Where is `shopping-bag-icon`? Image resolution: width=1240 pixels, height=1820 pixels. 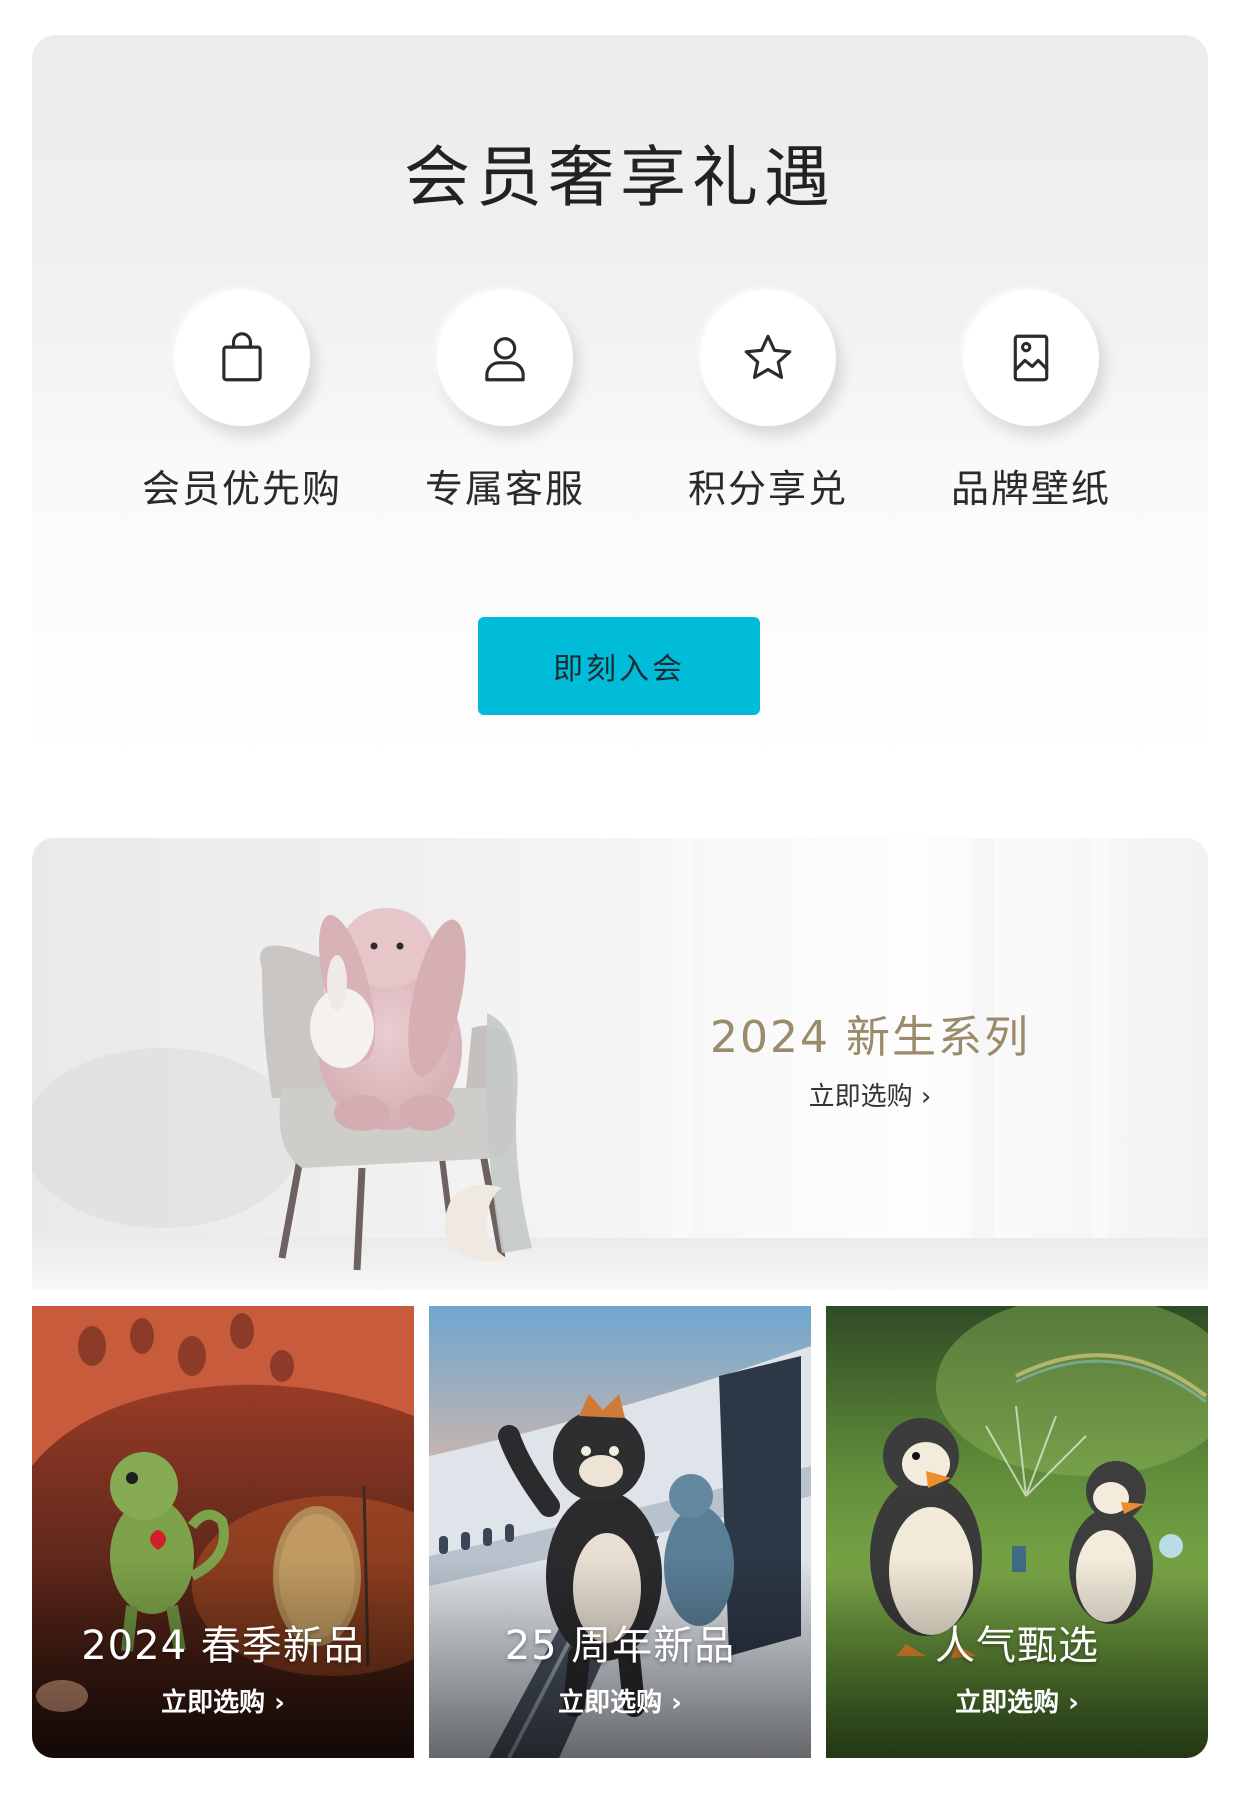 shopping-bag-icon is located at coordinates (242, 357).